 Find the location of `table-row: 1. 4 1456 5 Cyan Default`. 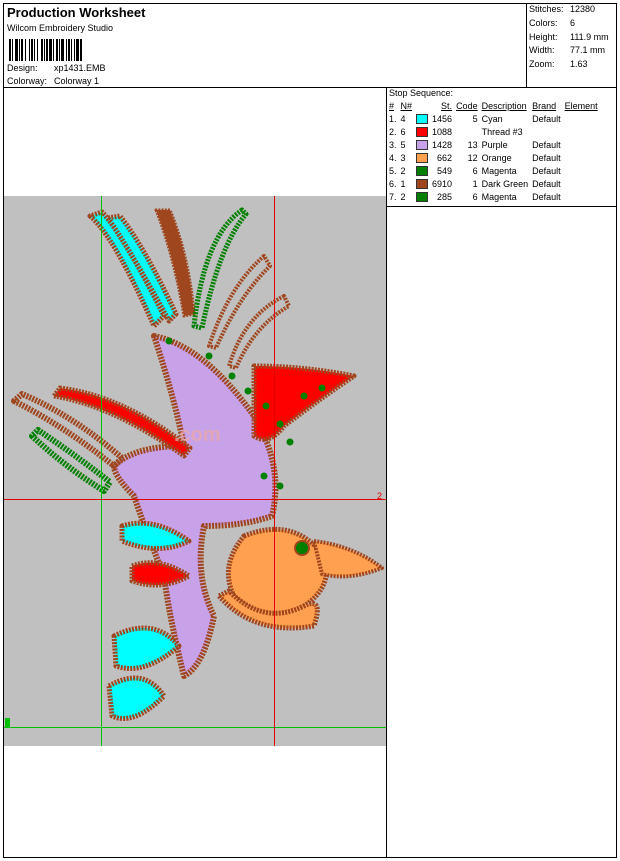

table-row: 1. 4 1456 5 Cyan Default is located at coordinates (493, 118).